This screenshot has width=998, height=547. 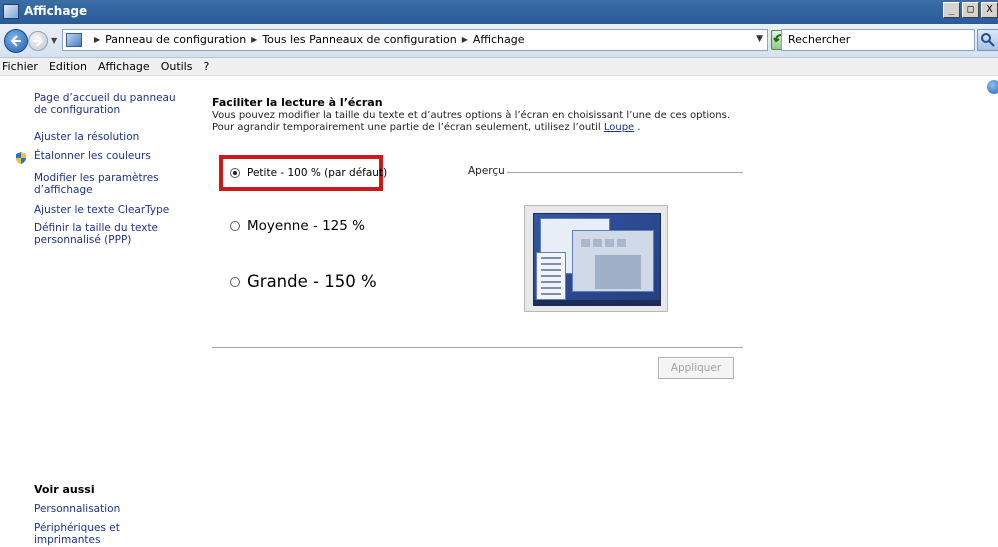 What do you see at coordinates (359, 39) in the screenshot?
I see `breadcrumb-all-control-panels: Tous les Panneaux de configuration` at bounding box center [359, 39].